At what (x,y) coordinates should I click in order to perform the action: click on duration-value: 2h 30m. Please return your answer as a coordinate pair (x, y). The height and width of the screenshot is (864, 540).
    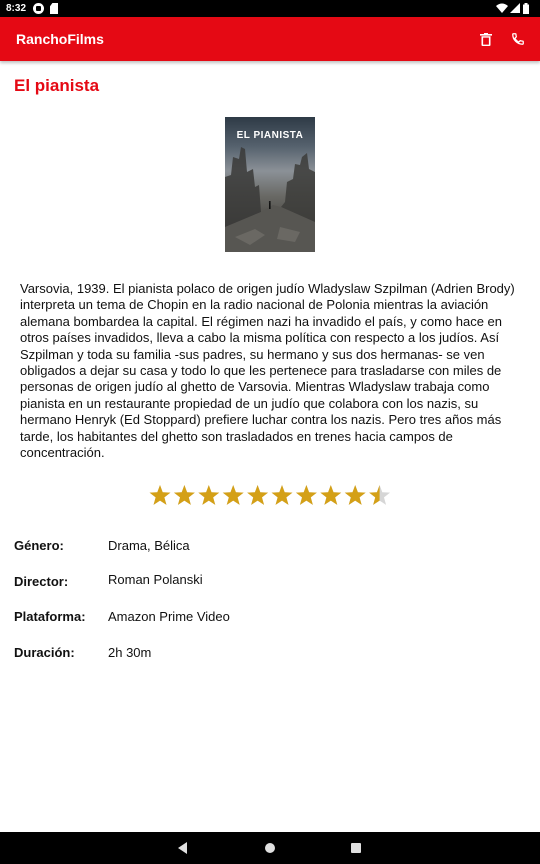
    Looking at the image, I should click on (130, 652).